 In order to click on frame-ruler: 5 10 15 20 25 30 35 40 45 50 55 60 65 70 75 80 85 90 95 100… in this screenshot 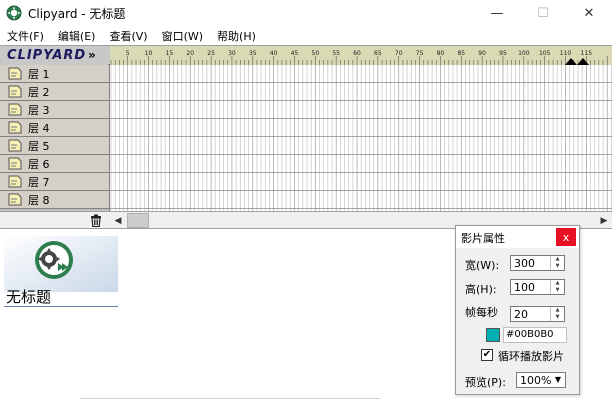, I will do `click(361, 55)`.